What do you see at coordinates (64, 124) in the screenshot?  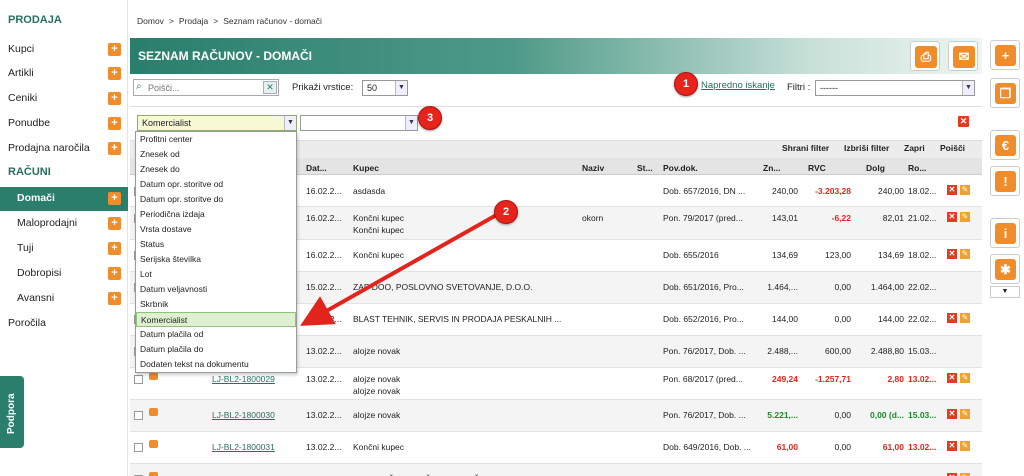 I see `sidebar-item-ponudbe: Ponudbe +` at bounding box center [64, 124].